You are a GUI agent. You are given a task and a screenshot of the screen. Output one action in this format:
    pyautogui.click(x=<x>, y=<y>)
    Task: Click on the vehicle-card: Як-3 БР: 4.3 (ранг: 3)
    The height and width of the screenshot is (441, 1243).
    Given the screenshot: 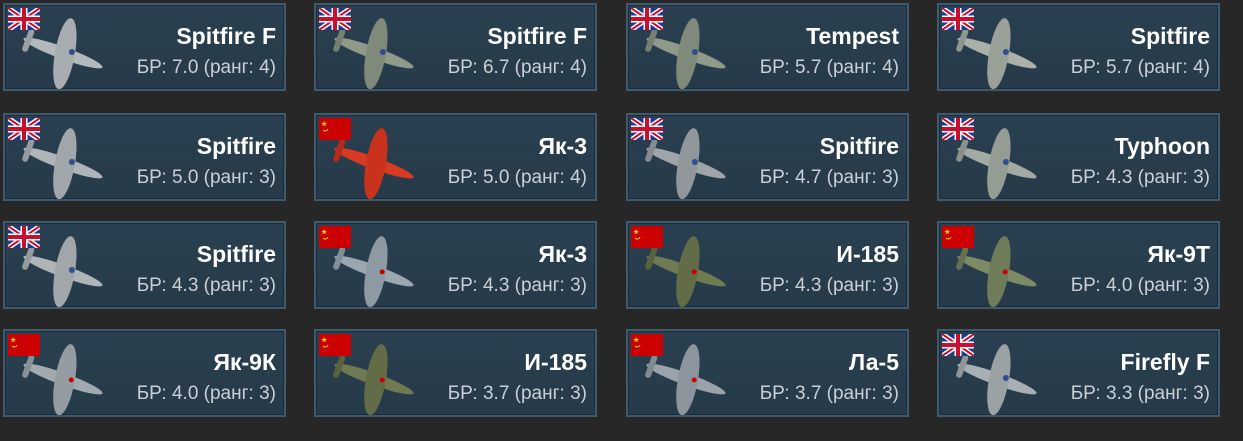 What is the action you would take?
    pyautogui.click(x=455, y=265)
    